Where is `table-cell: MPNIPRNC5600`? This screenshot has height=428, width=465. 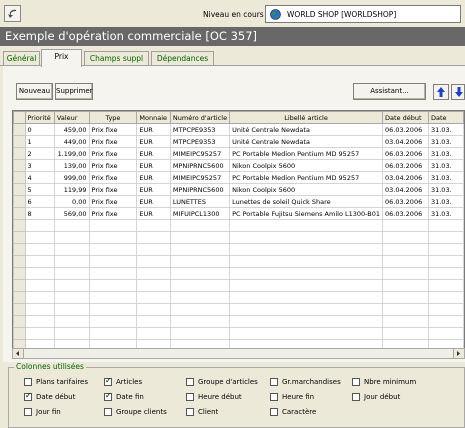
table-cell: MPNIPRNC5600 is located at coordinates (200, 165).